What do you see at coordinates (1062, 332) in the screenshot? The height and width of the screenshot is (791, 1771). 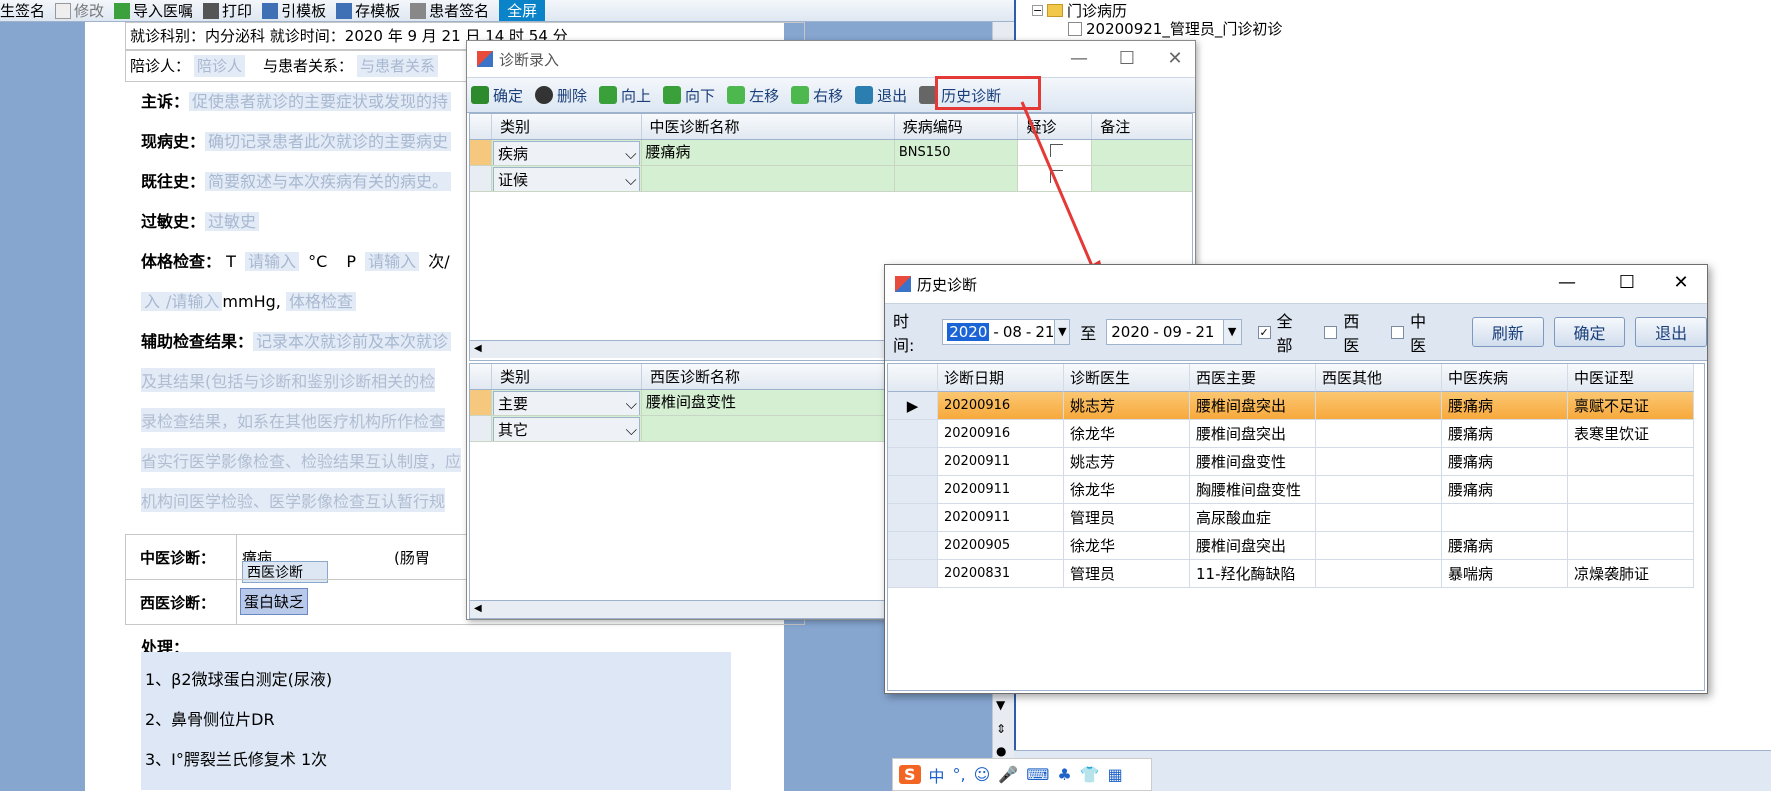 I see `calendar-dropdown-icon: ▼` at bounding box center [1062, 332].